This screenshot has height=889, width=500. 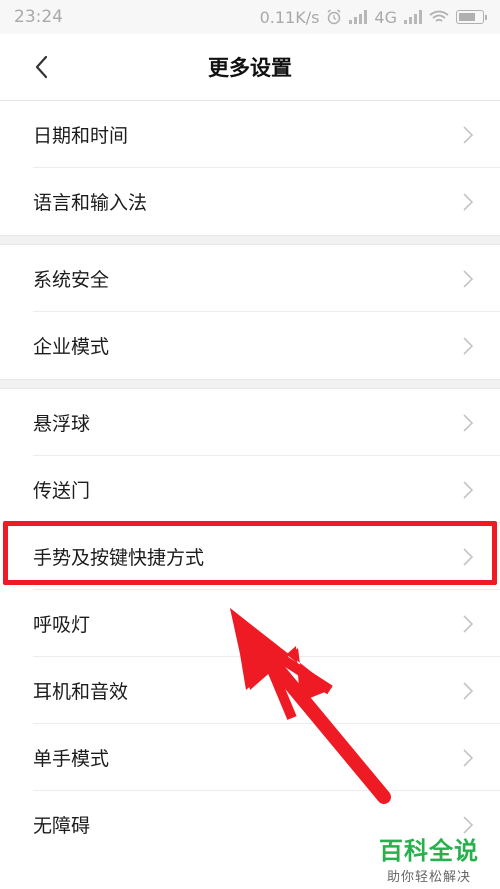 I want to click on status-bar: 23:24 0.11K/s 4G, so click(x=250, y=17).